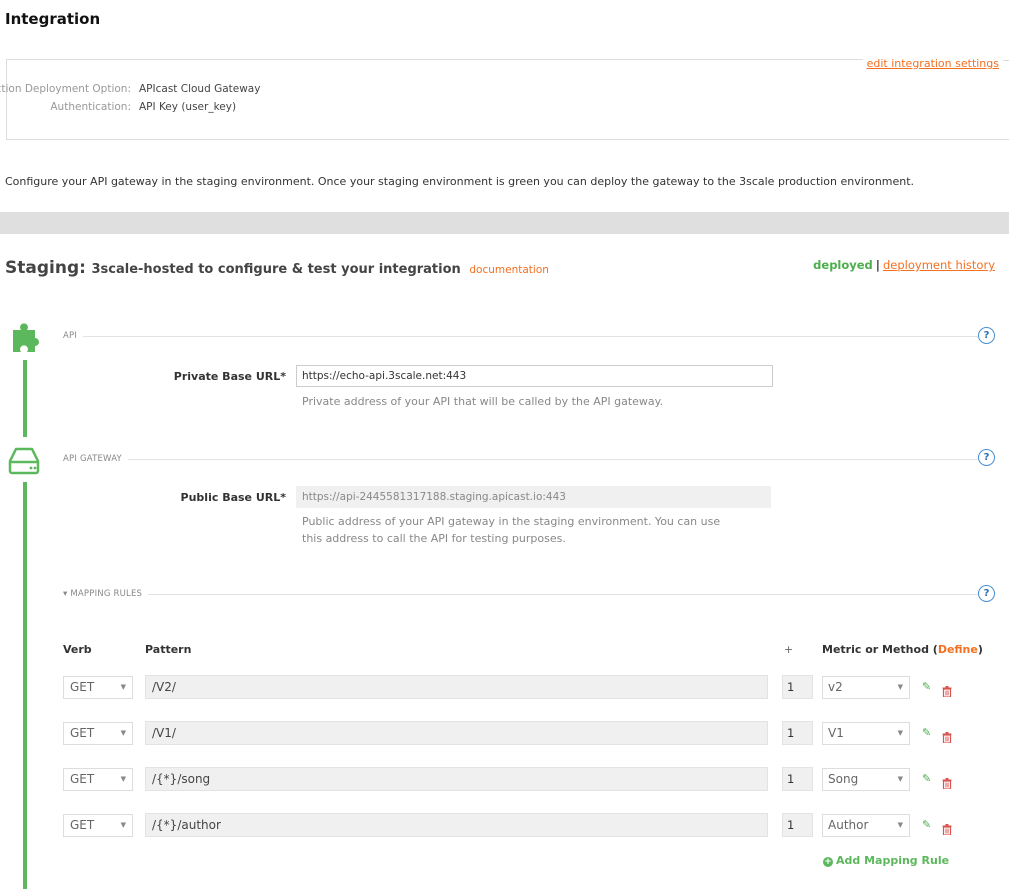  I want to click on deployment-history-link: deployment history, so click(939, 265).